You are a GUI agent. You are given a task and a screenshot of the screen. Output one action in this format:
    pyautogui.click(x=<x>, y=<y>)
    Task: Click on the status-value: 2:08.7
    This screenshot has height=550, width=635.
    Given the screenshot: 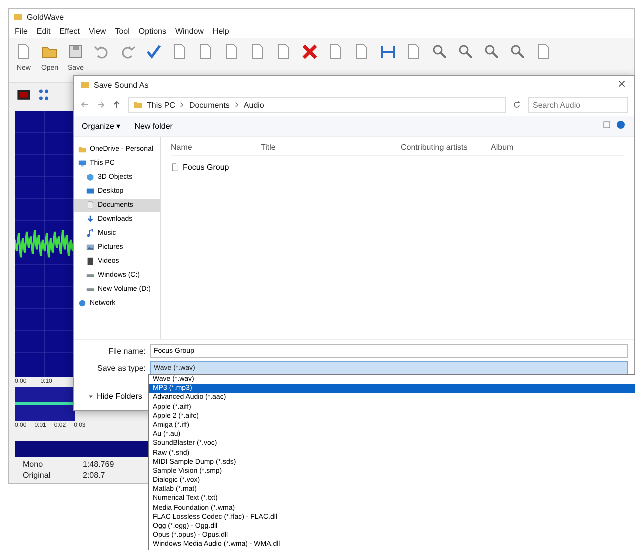 What is the action you would take?
    pyautogui.click(x=94, y=475)
    